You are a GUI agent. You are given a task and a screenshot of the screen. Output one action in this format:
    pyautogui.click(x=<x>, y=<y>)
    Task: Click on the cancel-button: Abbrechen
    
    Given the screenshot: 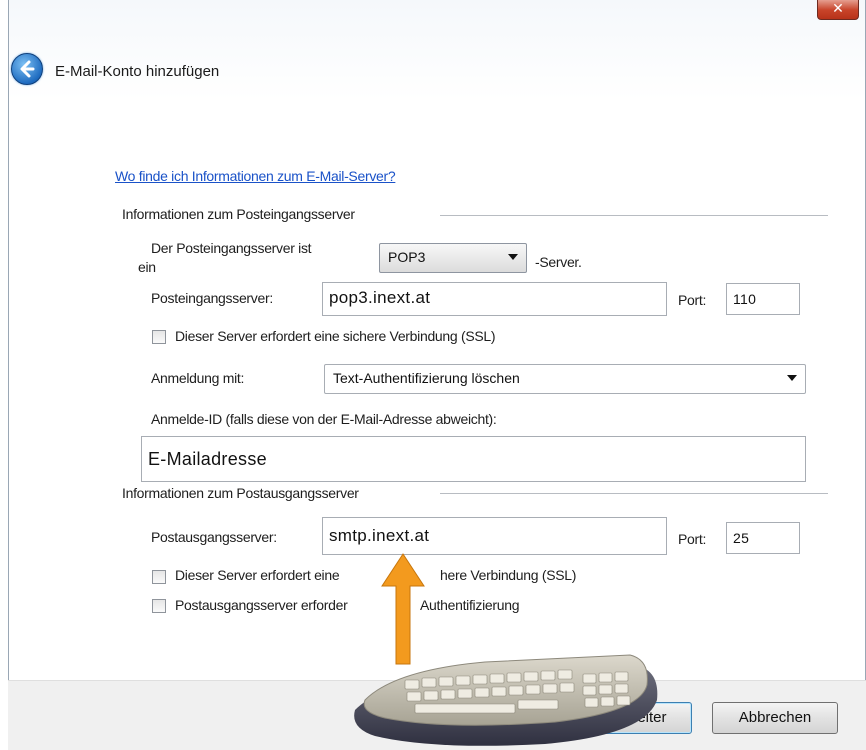 What is the action you would take?
    pyautogui.click(x=775, y=718)
    